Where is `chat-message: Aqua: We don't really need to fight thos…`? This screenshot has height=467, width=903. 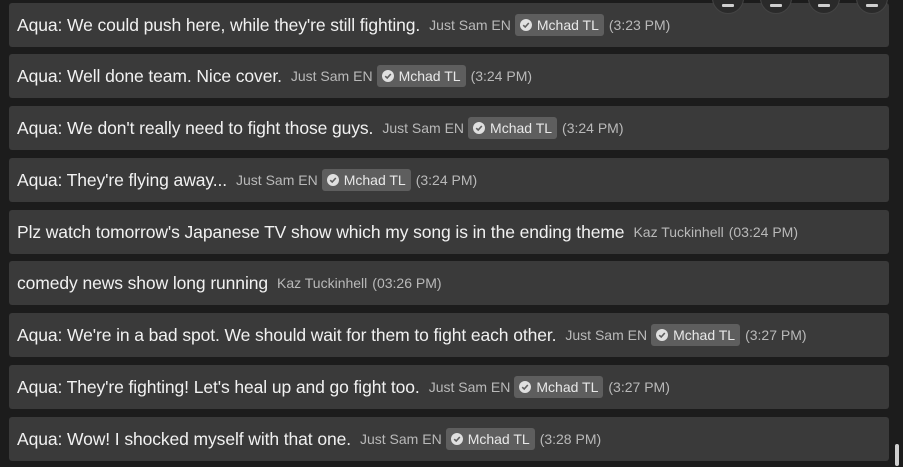
chat-message: Aqua: We don't really need to fight thos… is located at coordinates (449, 128).